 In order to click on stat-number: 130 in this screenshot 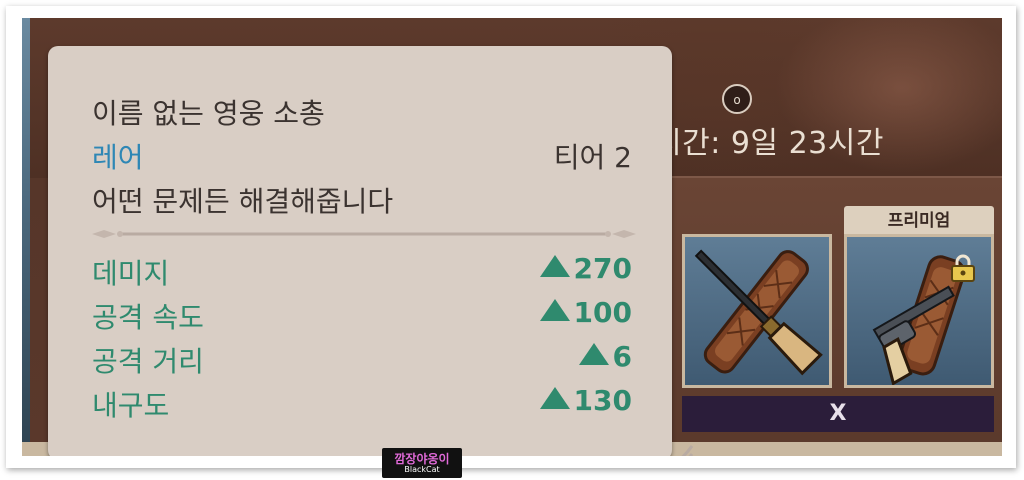, I will do `click(602, 400)`.